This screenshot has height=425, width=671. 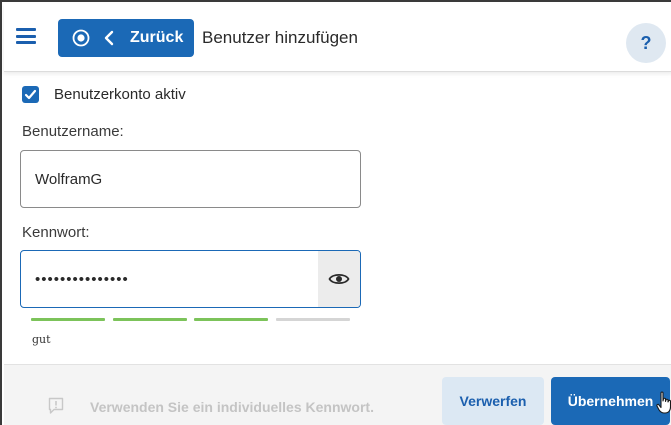 I want to click on info-icon, so click(x=56, y=405).